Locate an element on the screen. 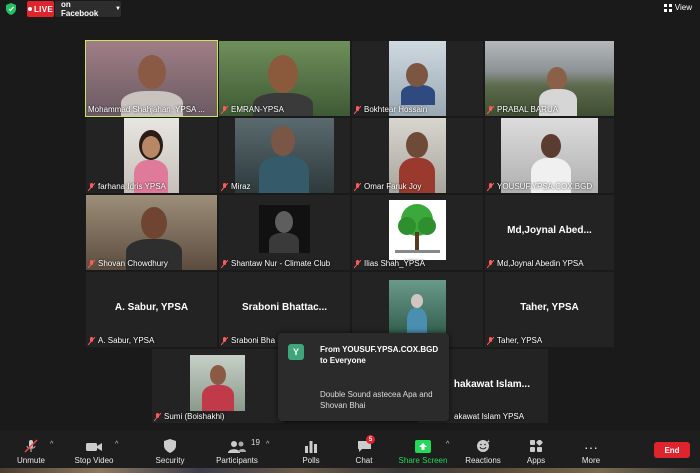 This screenshot has height=473, width=700. facebook-stream-dropdown: on Facebook ▼ is located at coordinates (88, 9).